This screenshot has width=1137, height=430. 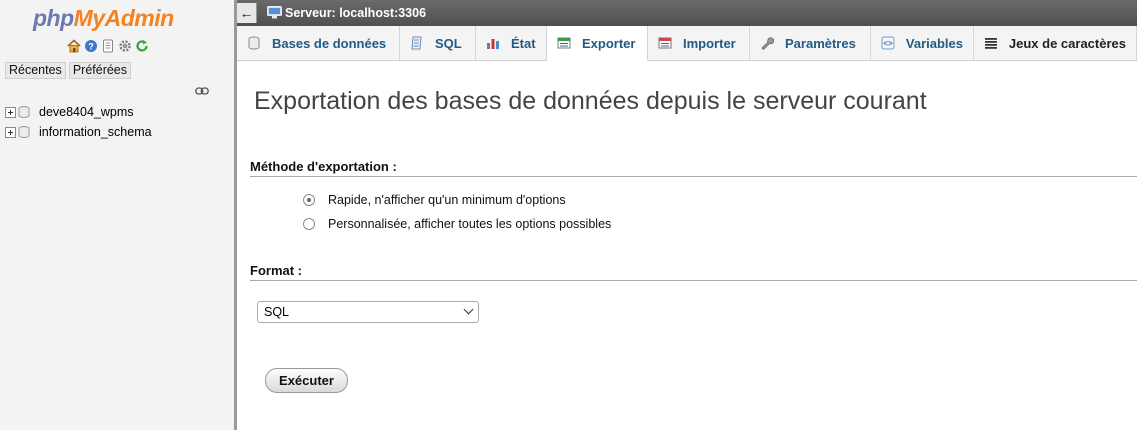 What do you see at coordinates (934, 43) in the screenshot?
I see `tab-label: Variables` at bounding box center [934, 43].